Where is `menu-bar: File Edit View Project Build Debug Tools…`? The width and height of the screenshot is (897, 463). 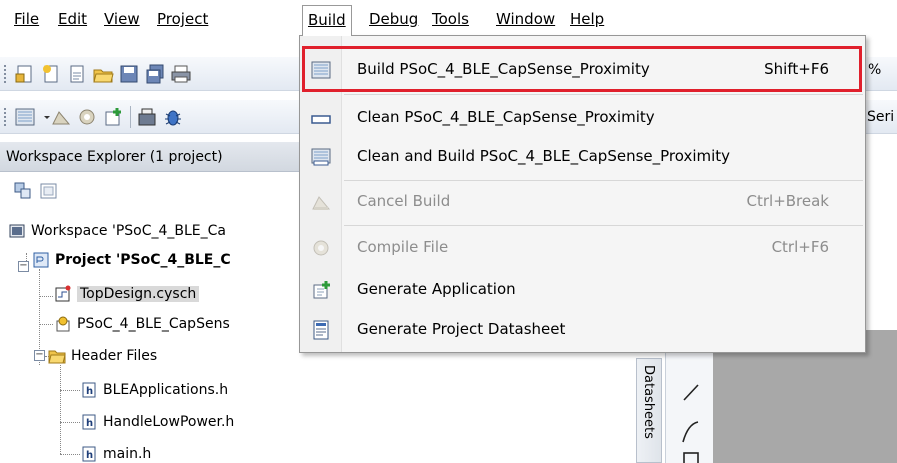 menu-bar: File Edit View Project Build Debug Tools… is located at coordinates (448, 18).